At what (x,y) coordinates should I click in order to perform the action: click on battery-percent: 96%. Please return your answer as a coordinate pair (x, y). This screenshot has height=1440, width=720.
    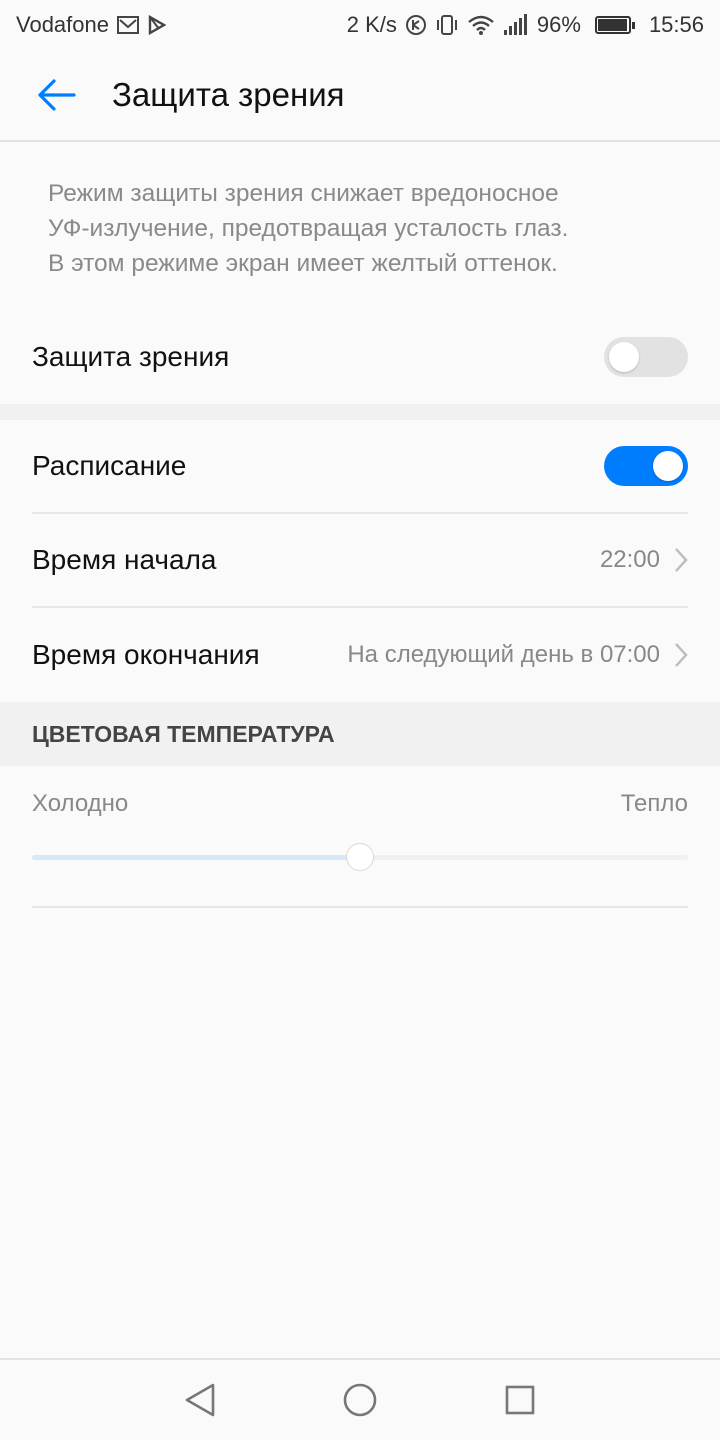
    Looking at the image, I should click on (558, 24).